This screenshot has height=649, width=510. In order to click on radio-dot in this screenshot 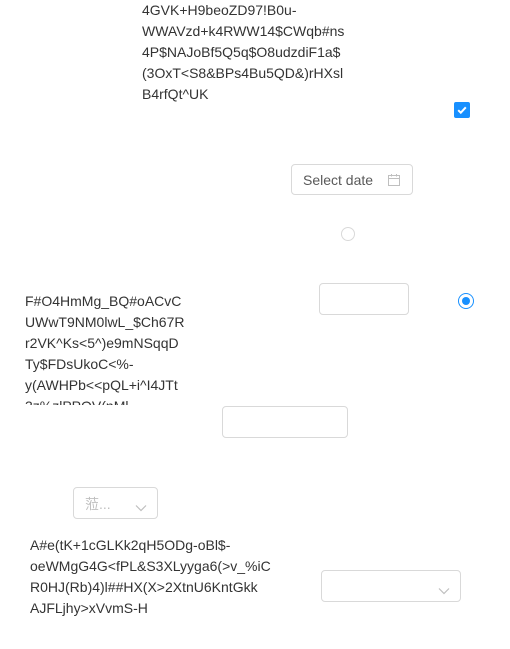, I will do `click(466, 301)`.